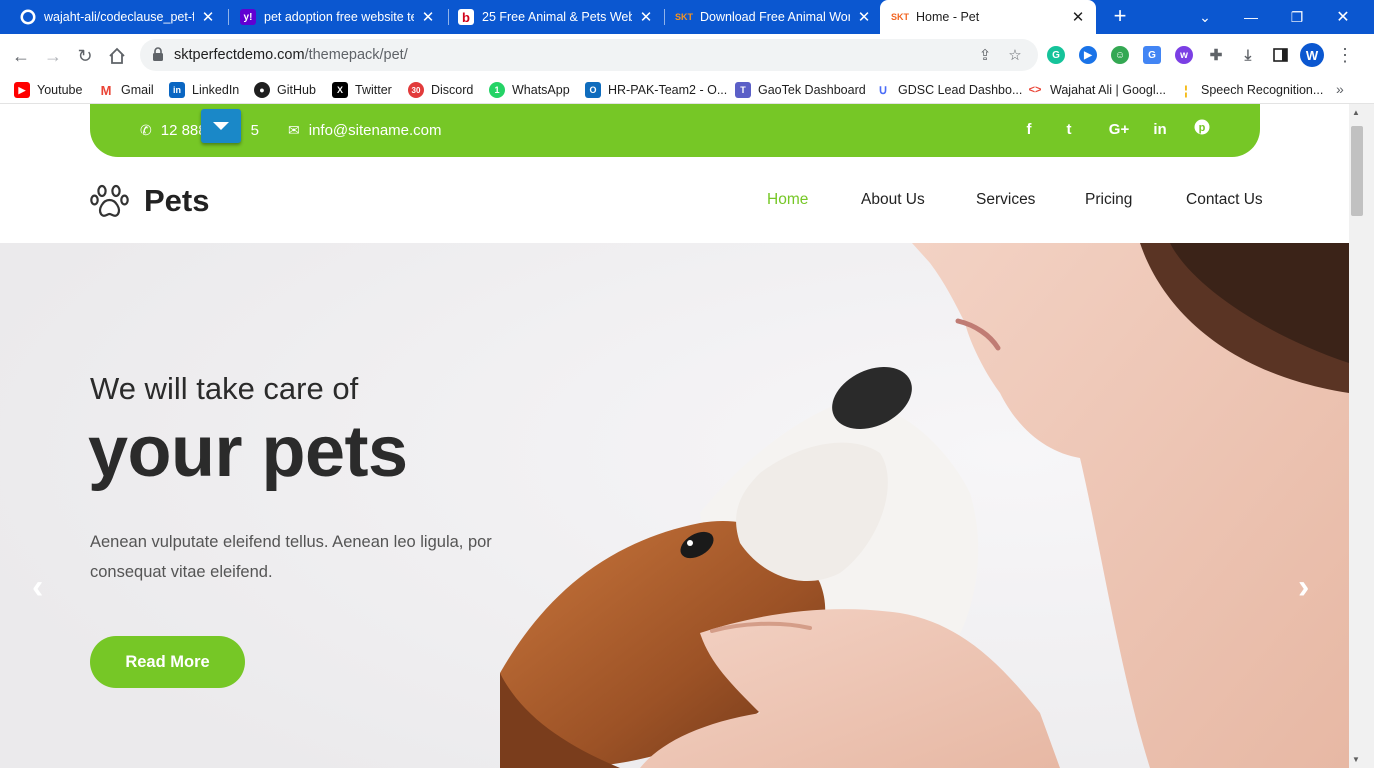 The width and height of the screenshot is (1374, 768). What do you see at coordinates (1186, 90) in the screenshot?
I see `mic-icon: ¦` at bounding box center [1186, 90].